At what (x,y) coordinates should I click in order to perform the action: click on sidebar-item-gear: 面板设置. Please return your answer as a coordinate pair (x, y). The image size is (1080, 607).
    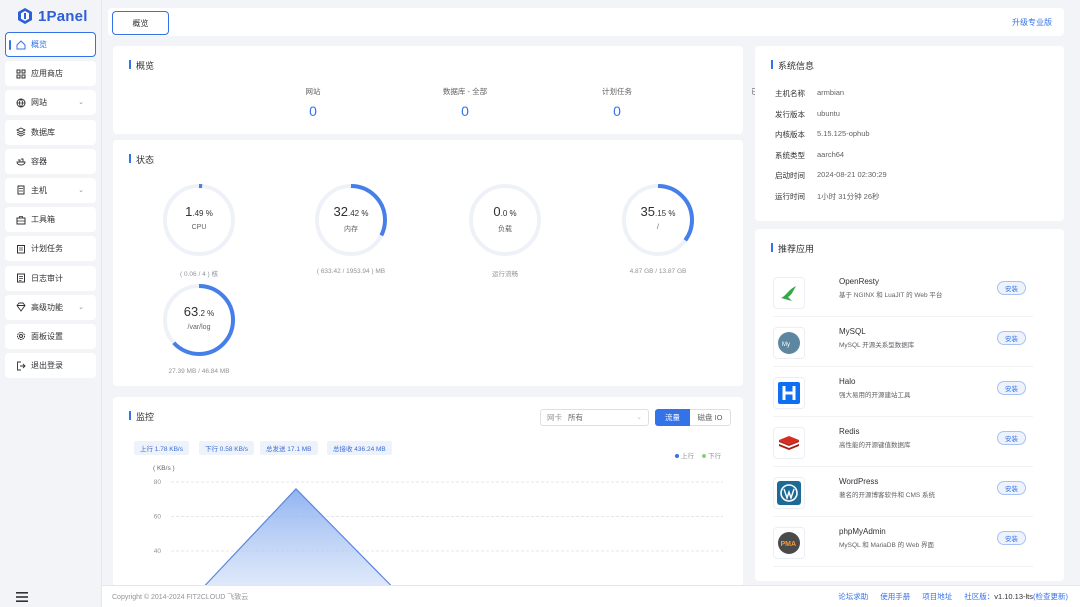
    Looking at the image, I should click on (50, 336).